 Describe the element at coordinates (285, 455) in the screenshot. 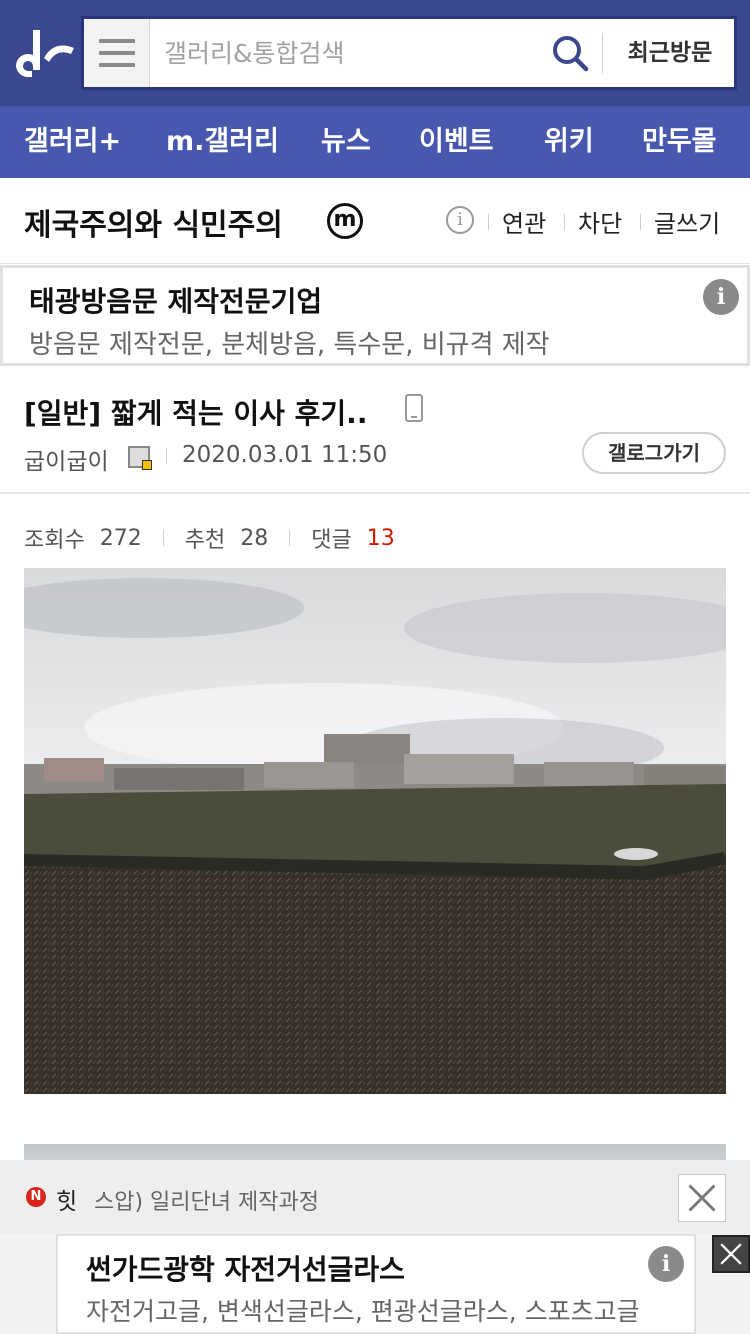

I see `post-date: 2020.03.01 11:50` at that location.